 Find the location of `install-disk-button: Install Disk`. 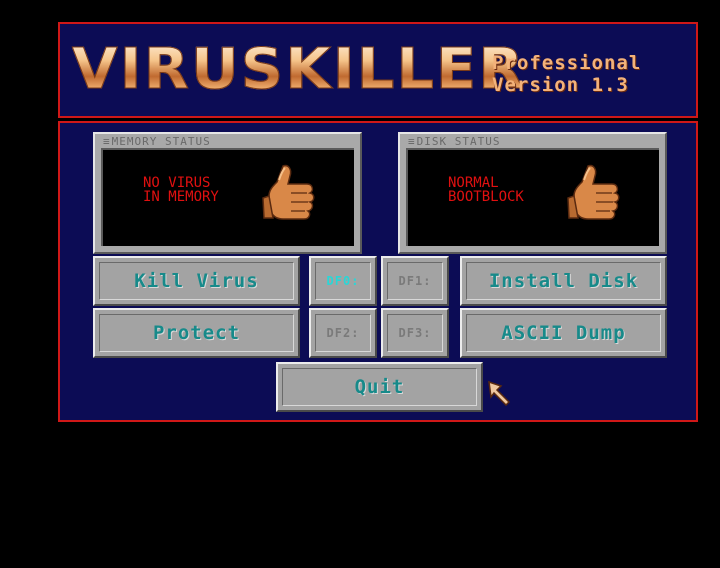

install-disk-button: Install Disk is located at coordinates (563, 281).